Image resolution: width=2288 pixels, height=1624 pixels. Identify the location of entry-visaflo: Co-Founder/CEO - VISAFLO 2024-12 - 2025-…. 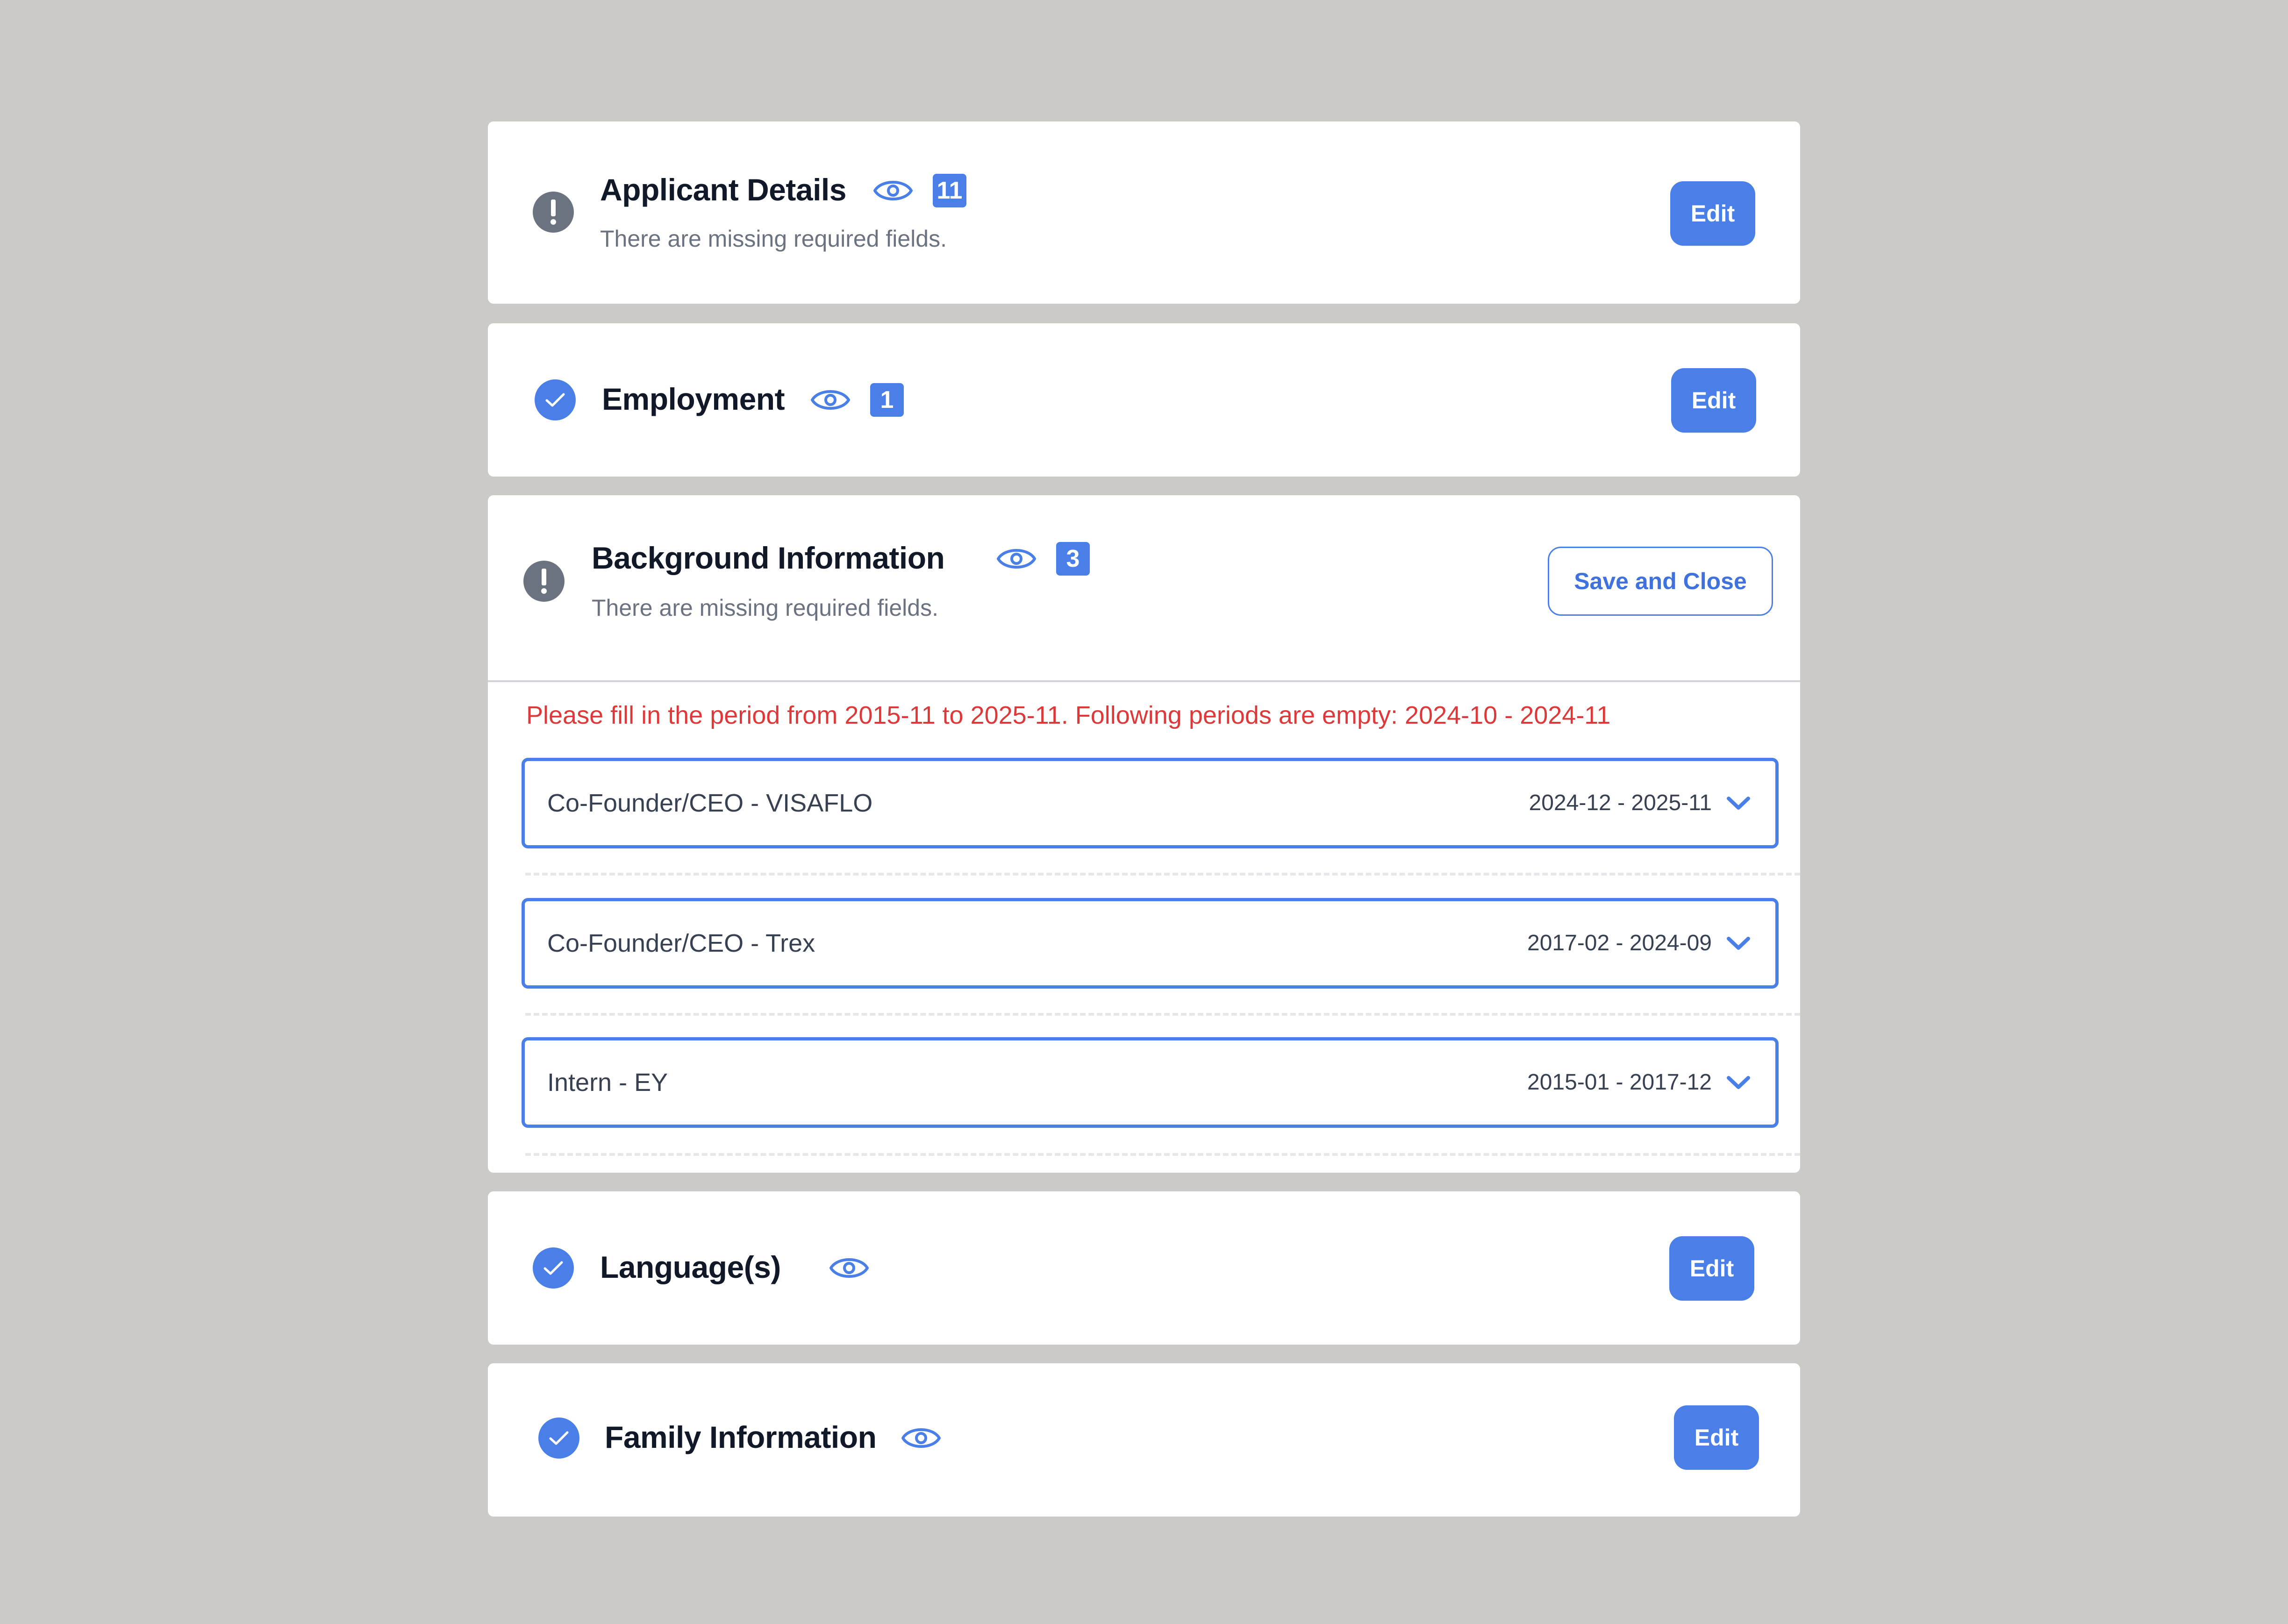
(1150, 803).